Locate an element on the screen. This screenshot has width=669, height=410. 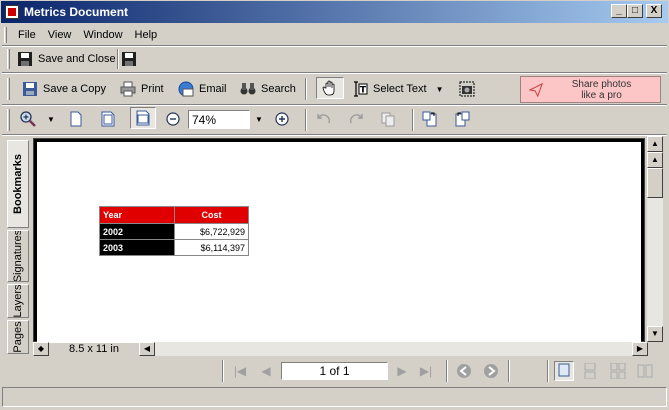
header-year: Year is located at coordinates (137, 215).